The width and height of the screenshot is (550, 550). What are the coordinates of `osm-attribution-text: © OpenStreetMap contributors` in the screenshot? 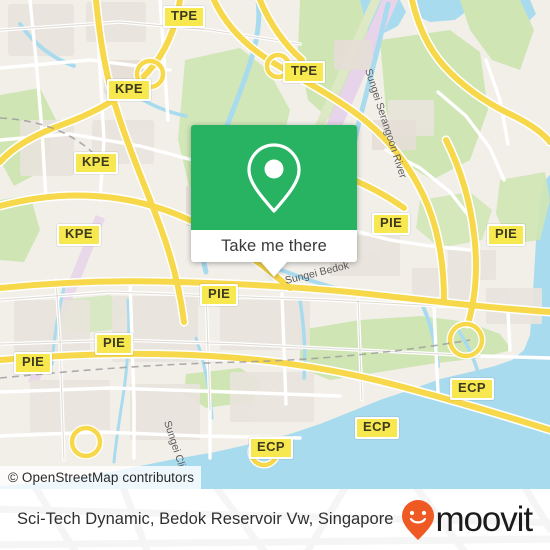 It's located at (101, 477).